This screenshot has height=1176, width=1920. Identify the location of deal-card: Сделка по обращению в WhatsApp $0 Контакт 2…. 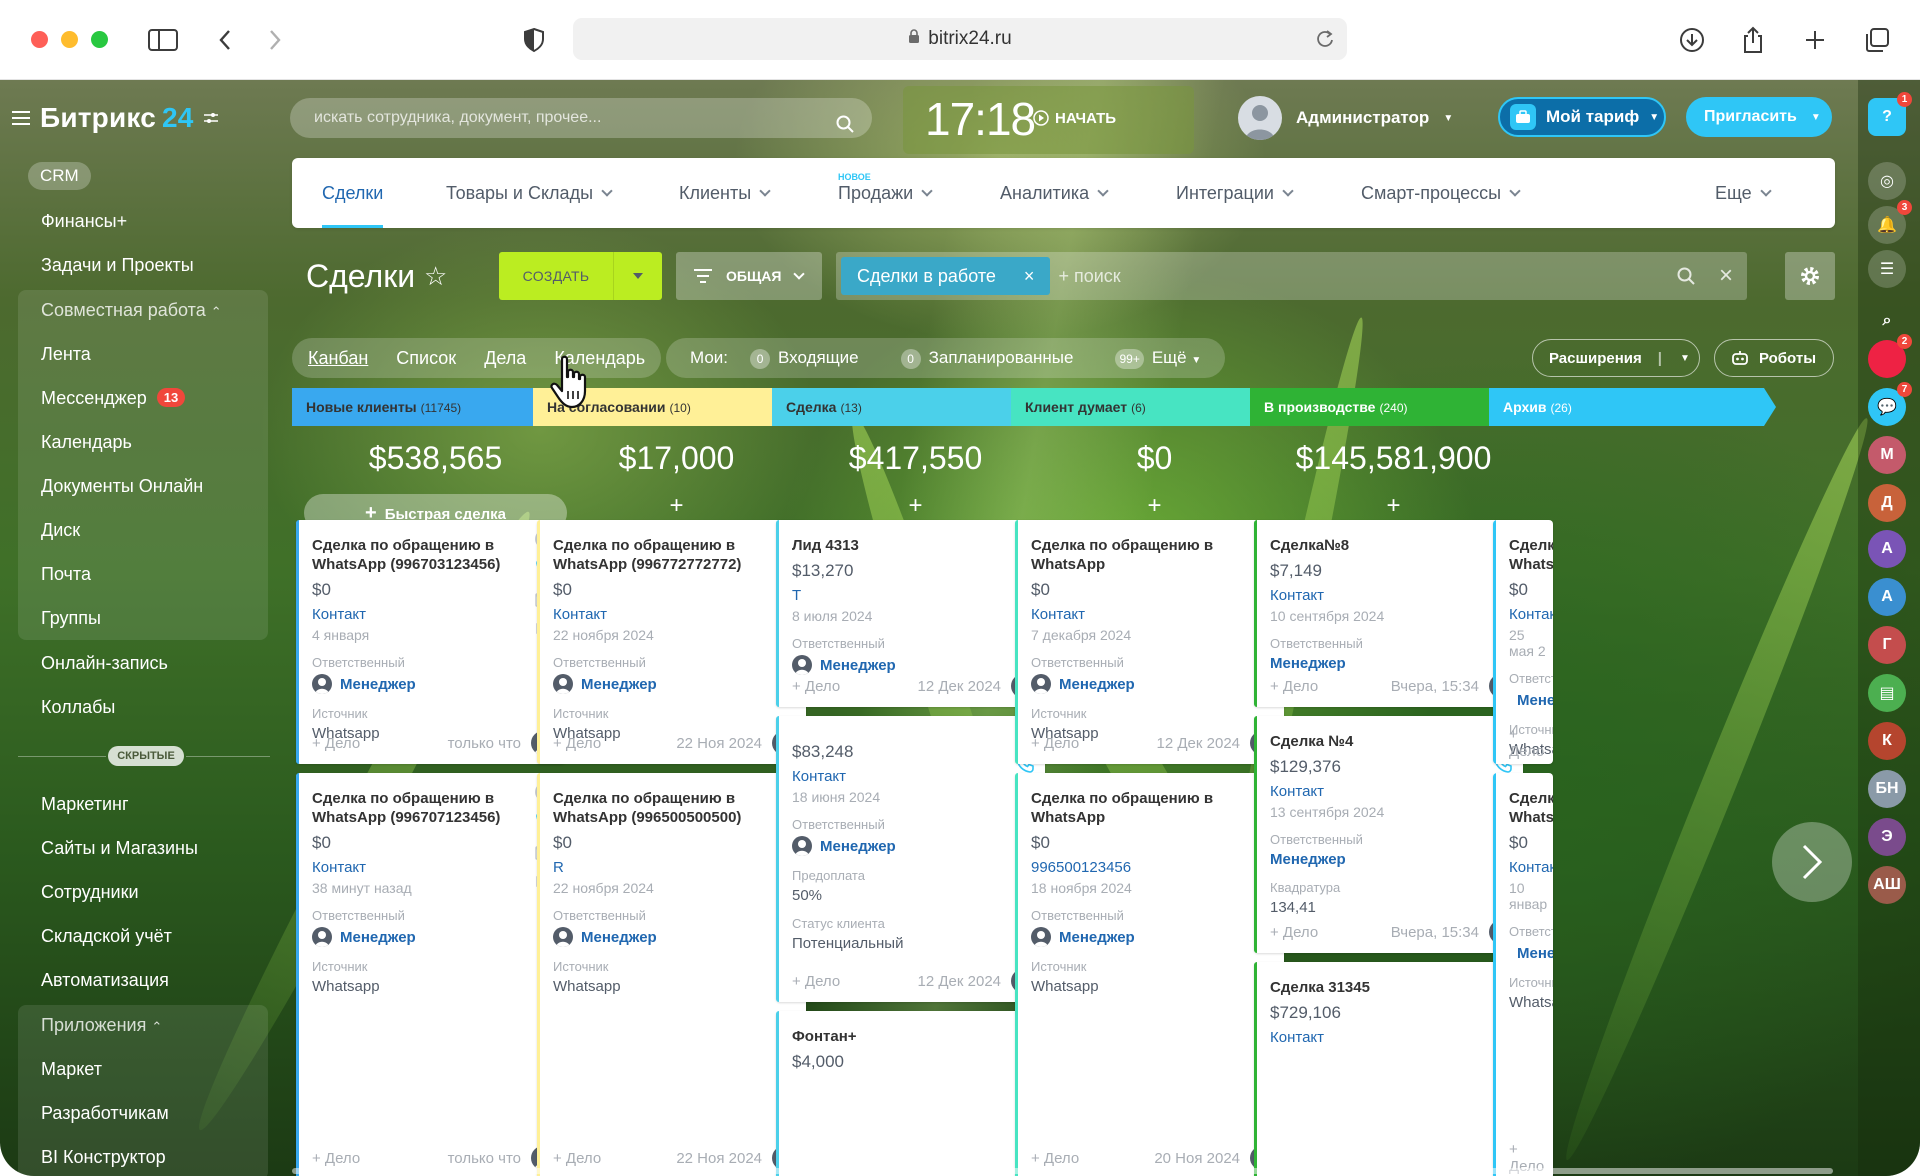
(1523, 642).